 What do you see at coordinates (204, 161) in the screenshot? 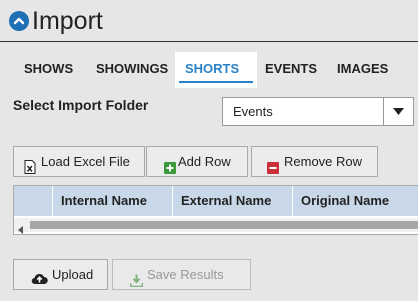
I see `add-row-label: Add Row` at bounding box center [204, 161].